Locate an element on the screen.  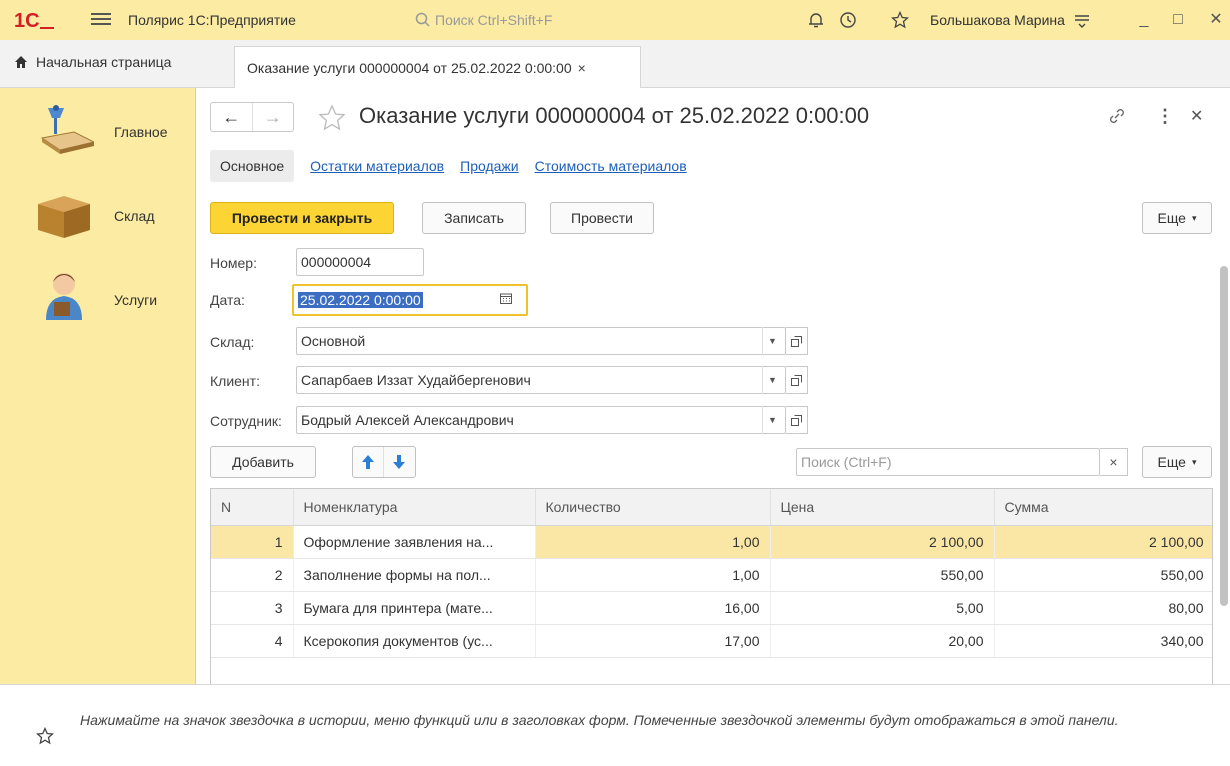
home-icon is located at coordinates (21, 62).